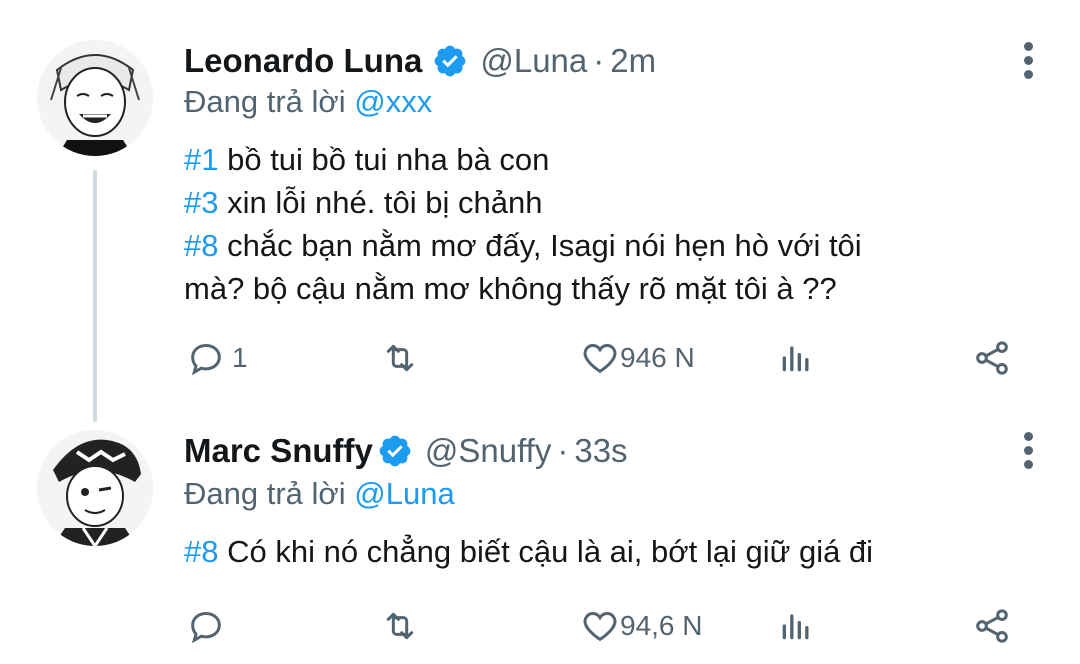  What do you see at coordinates (201, 159) in the screenshot?
I see `hashtag: #1` at bounding box center [201, 159].